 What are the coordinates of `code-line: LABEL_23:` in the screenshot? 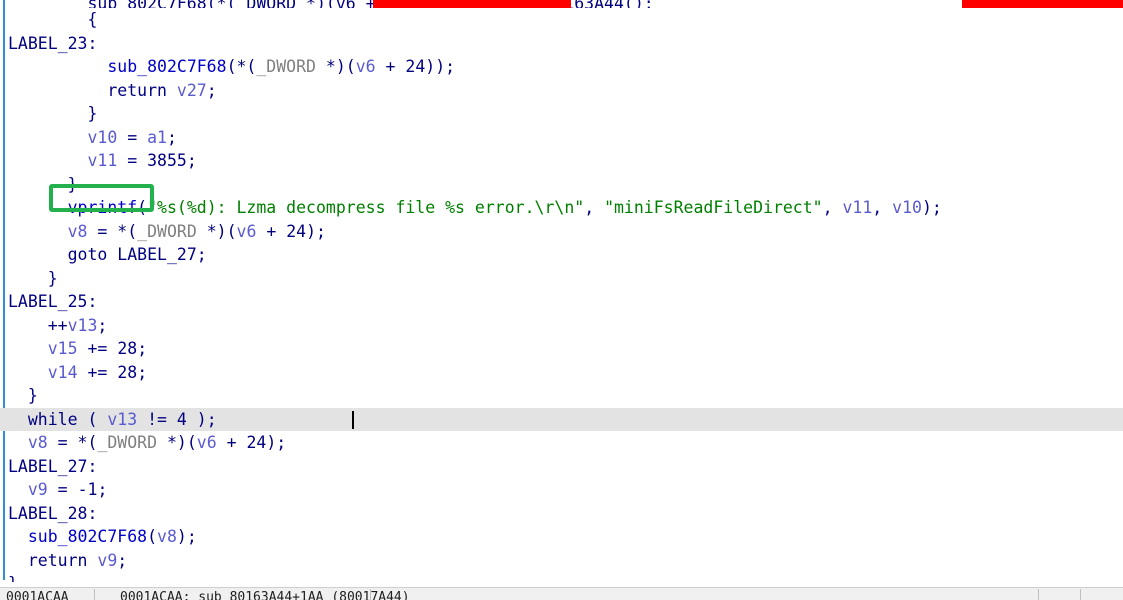 It's located at (561, 44).